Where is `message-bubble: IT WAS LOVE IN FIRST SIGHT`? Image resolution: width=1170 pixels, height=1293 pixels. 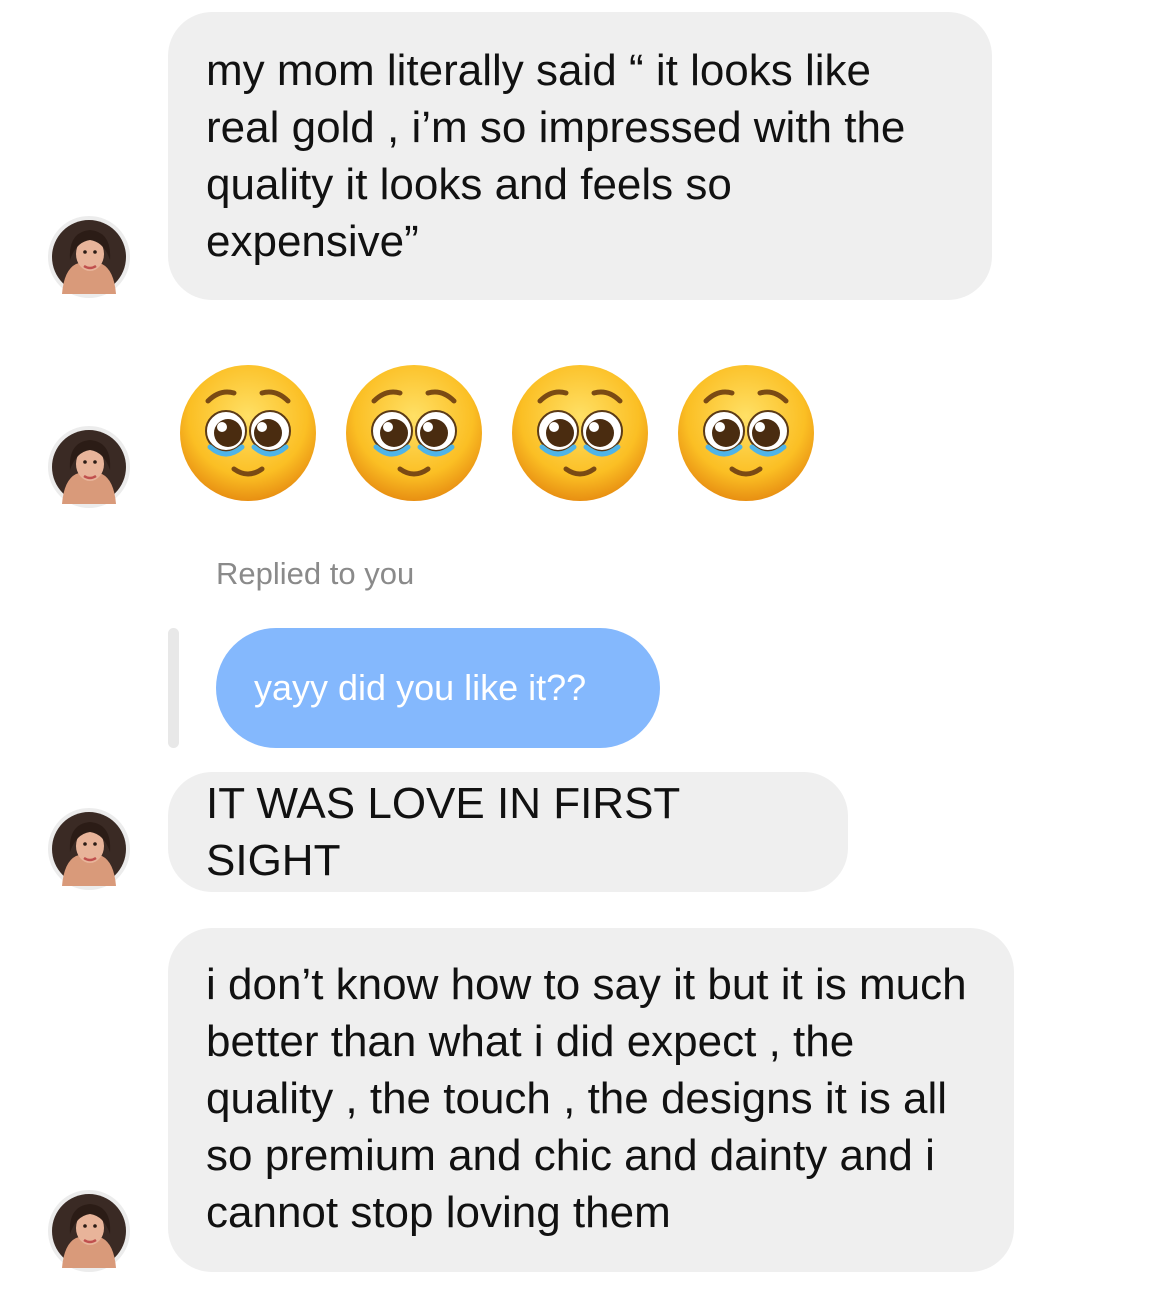 message-bubble: IT WAS LOVE IN FIRST SIGHT is located at coordinates (508, 832).